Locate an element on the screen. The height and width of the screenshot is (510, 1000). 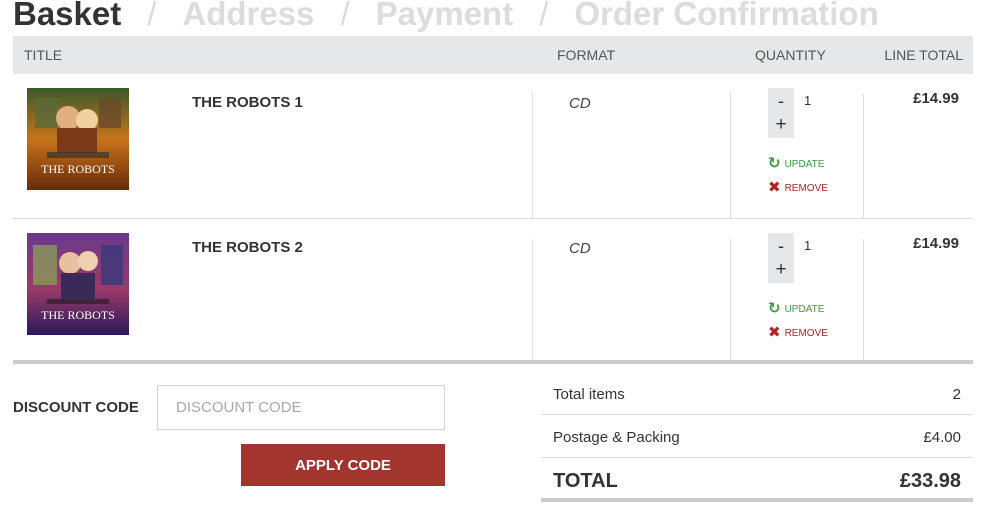
step-payment: Payment is located at coordinates (444, 16).